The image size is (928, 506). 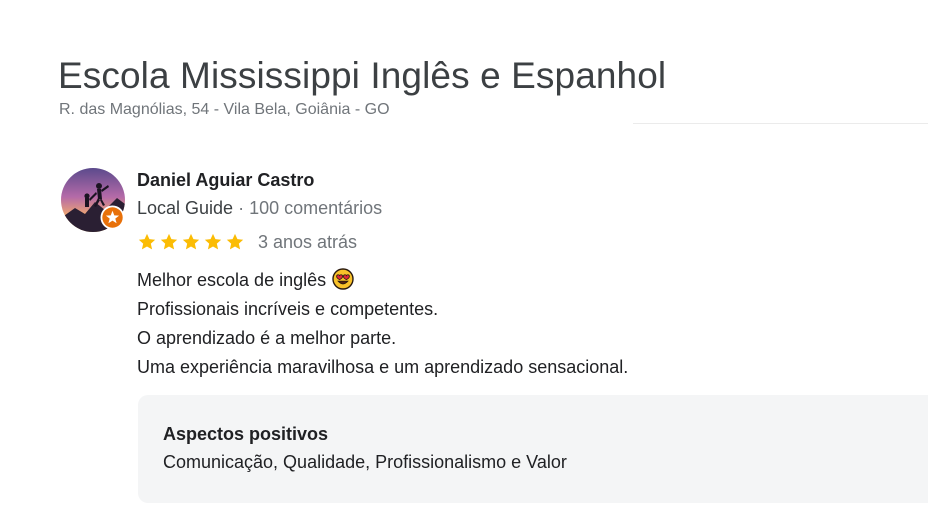 What do you see at coordinates (112, 217) in the screenshot?
I see `local-guide-badge-icon` at bounding box center [112, 217].